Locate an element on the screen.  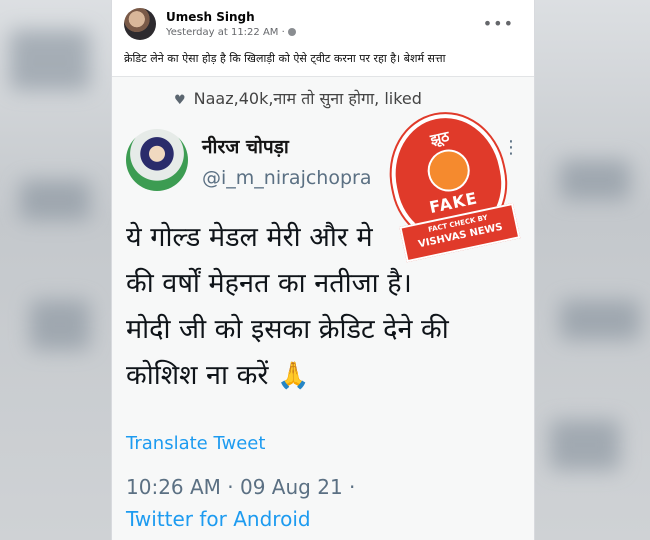
tweet-text-line: मोदी जी को इसका क्रेडिट देने की is located at coordinates (287, 329).